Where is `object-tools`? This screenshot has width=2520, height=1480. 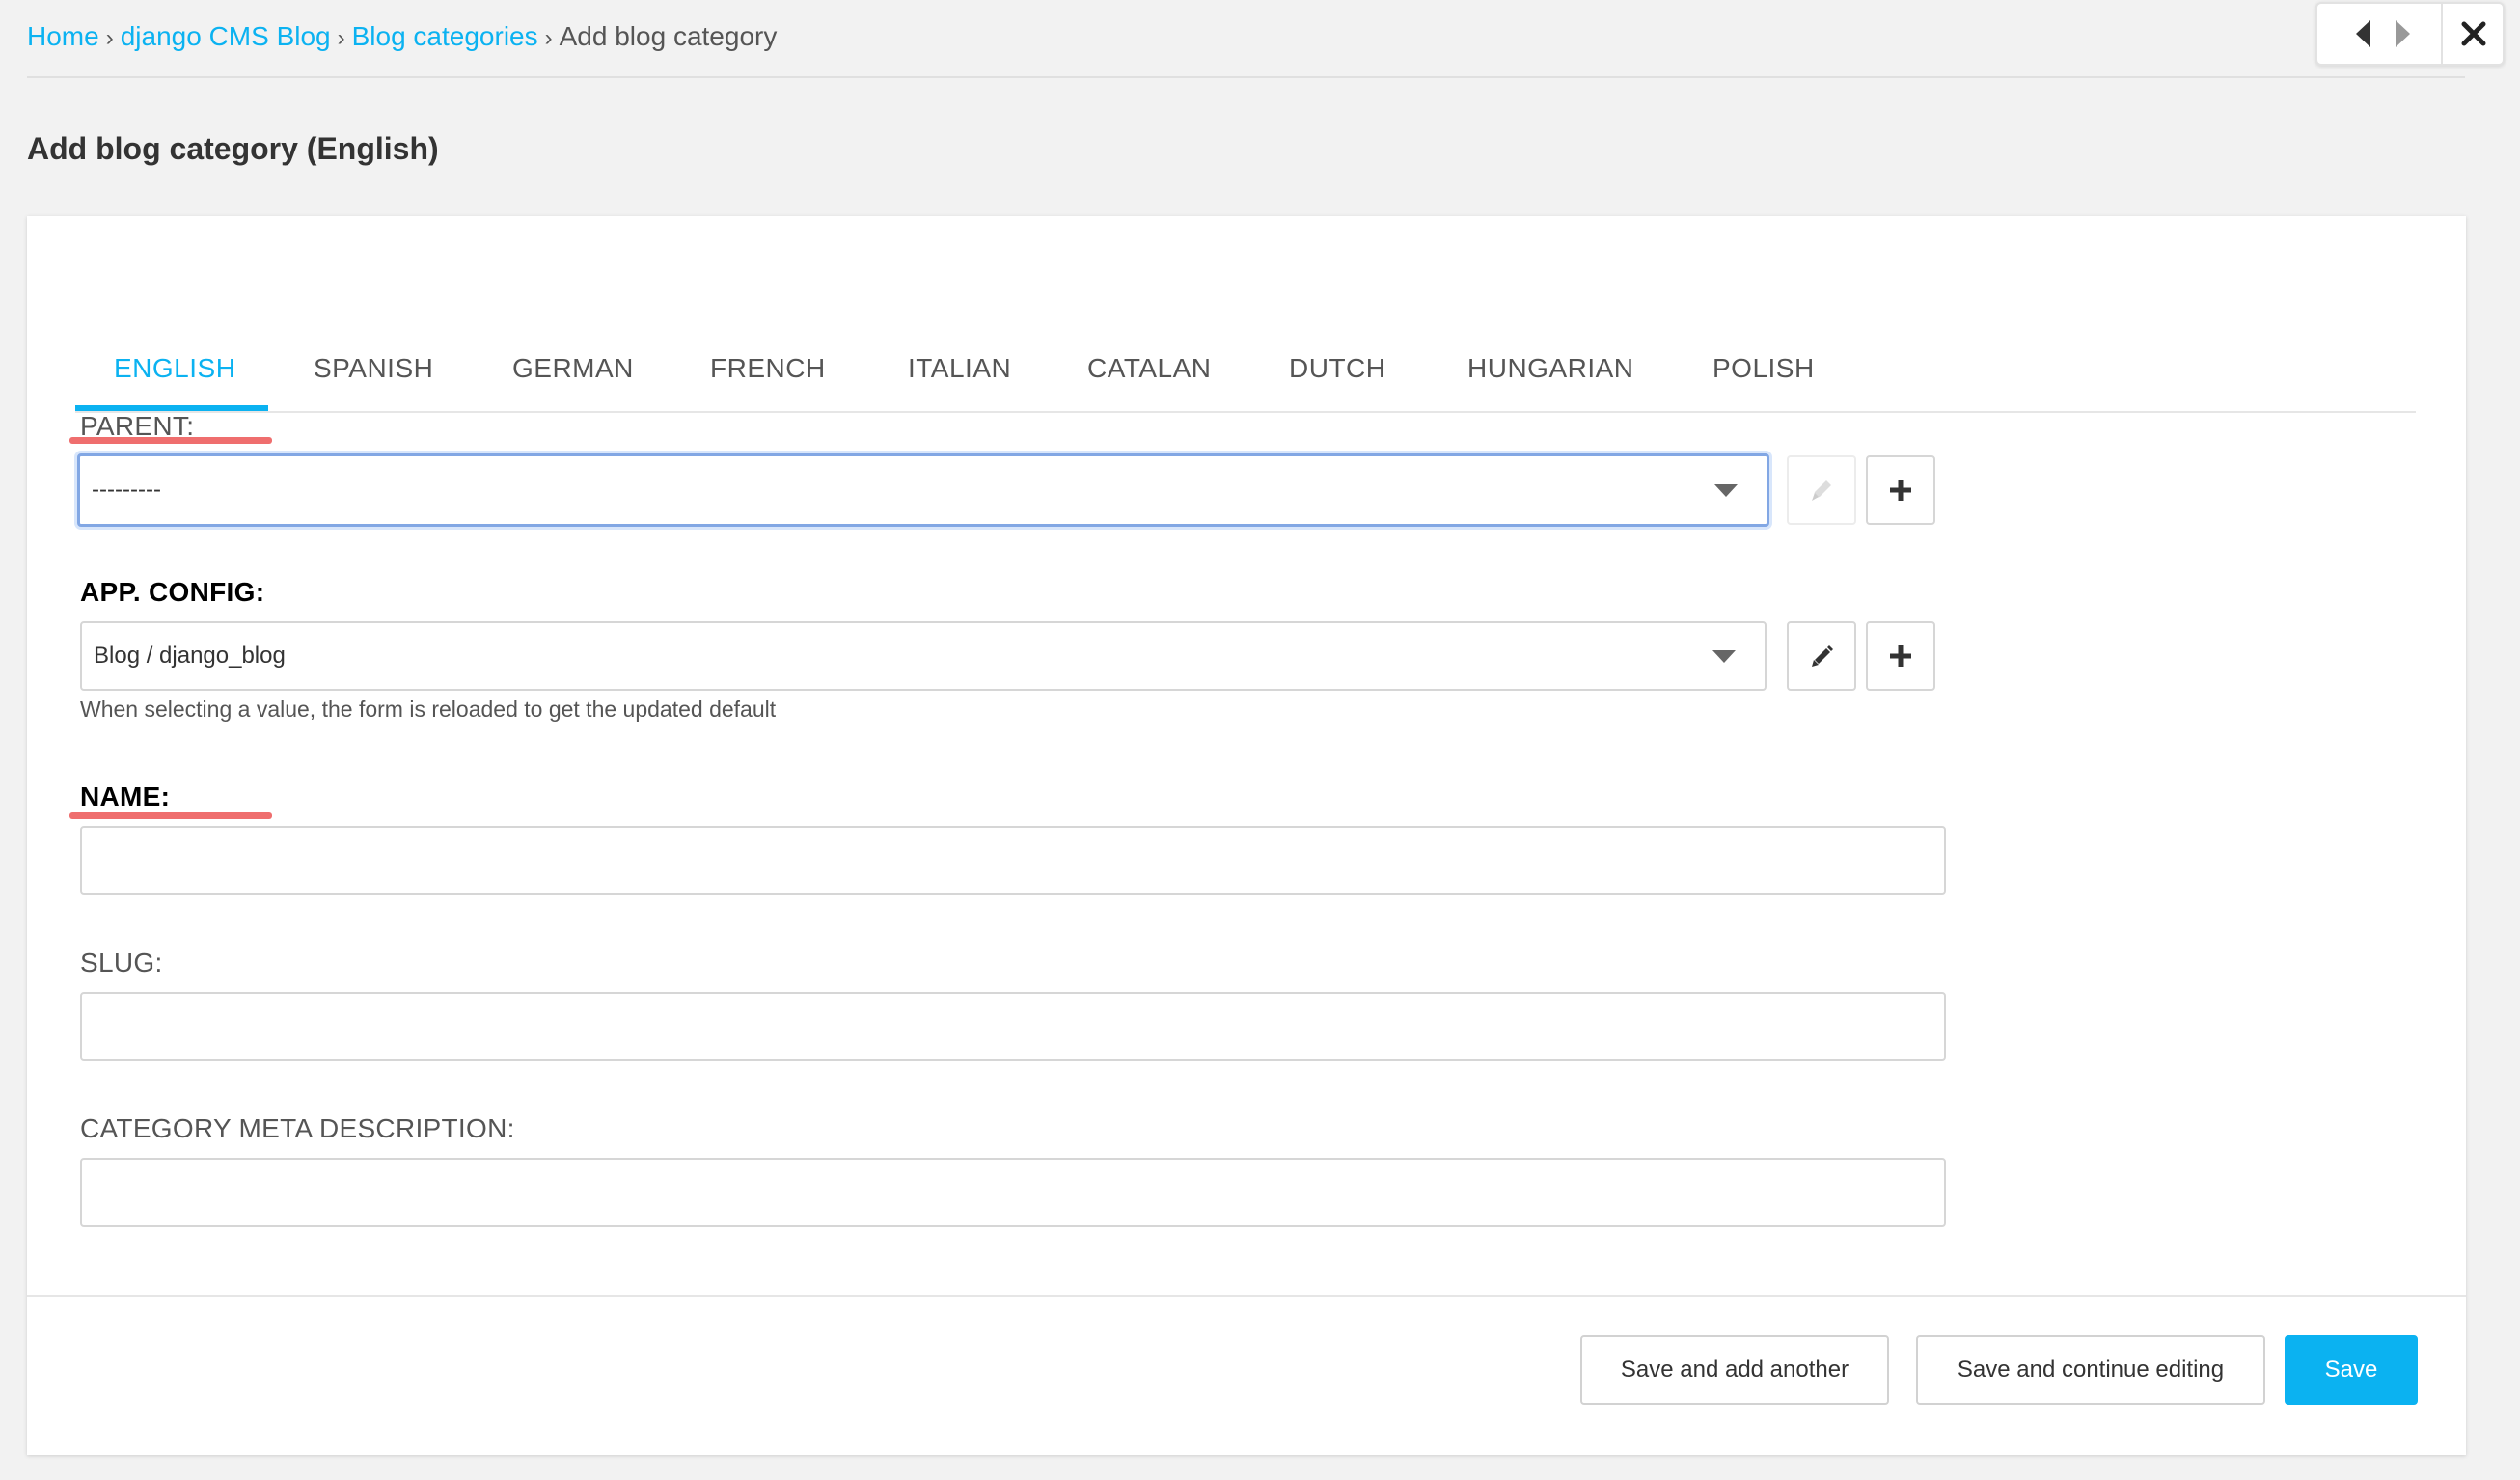 object-tools is located at coordinates (2410, 34).